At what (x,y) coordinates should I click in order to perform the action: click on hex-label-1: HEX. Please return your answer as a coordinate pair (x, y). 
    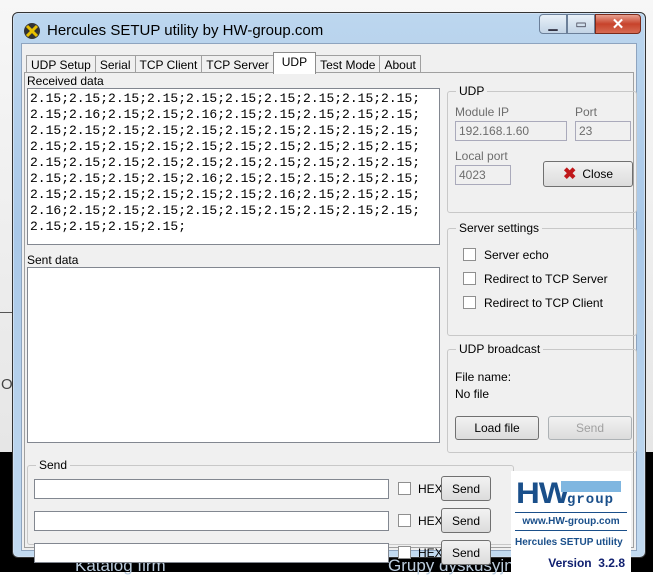
    Looking at the image, I should click on (430, 489).